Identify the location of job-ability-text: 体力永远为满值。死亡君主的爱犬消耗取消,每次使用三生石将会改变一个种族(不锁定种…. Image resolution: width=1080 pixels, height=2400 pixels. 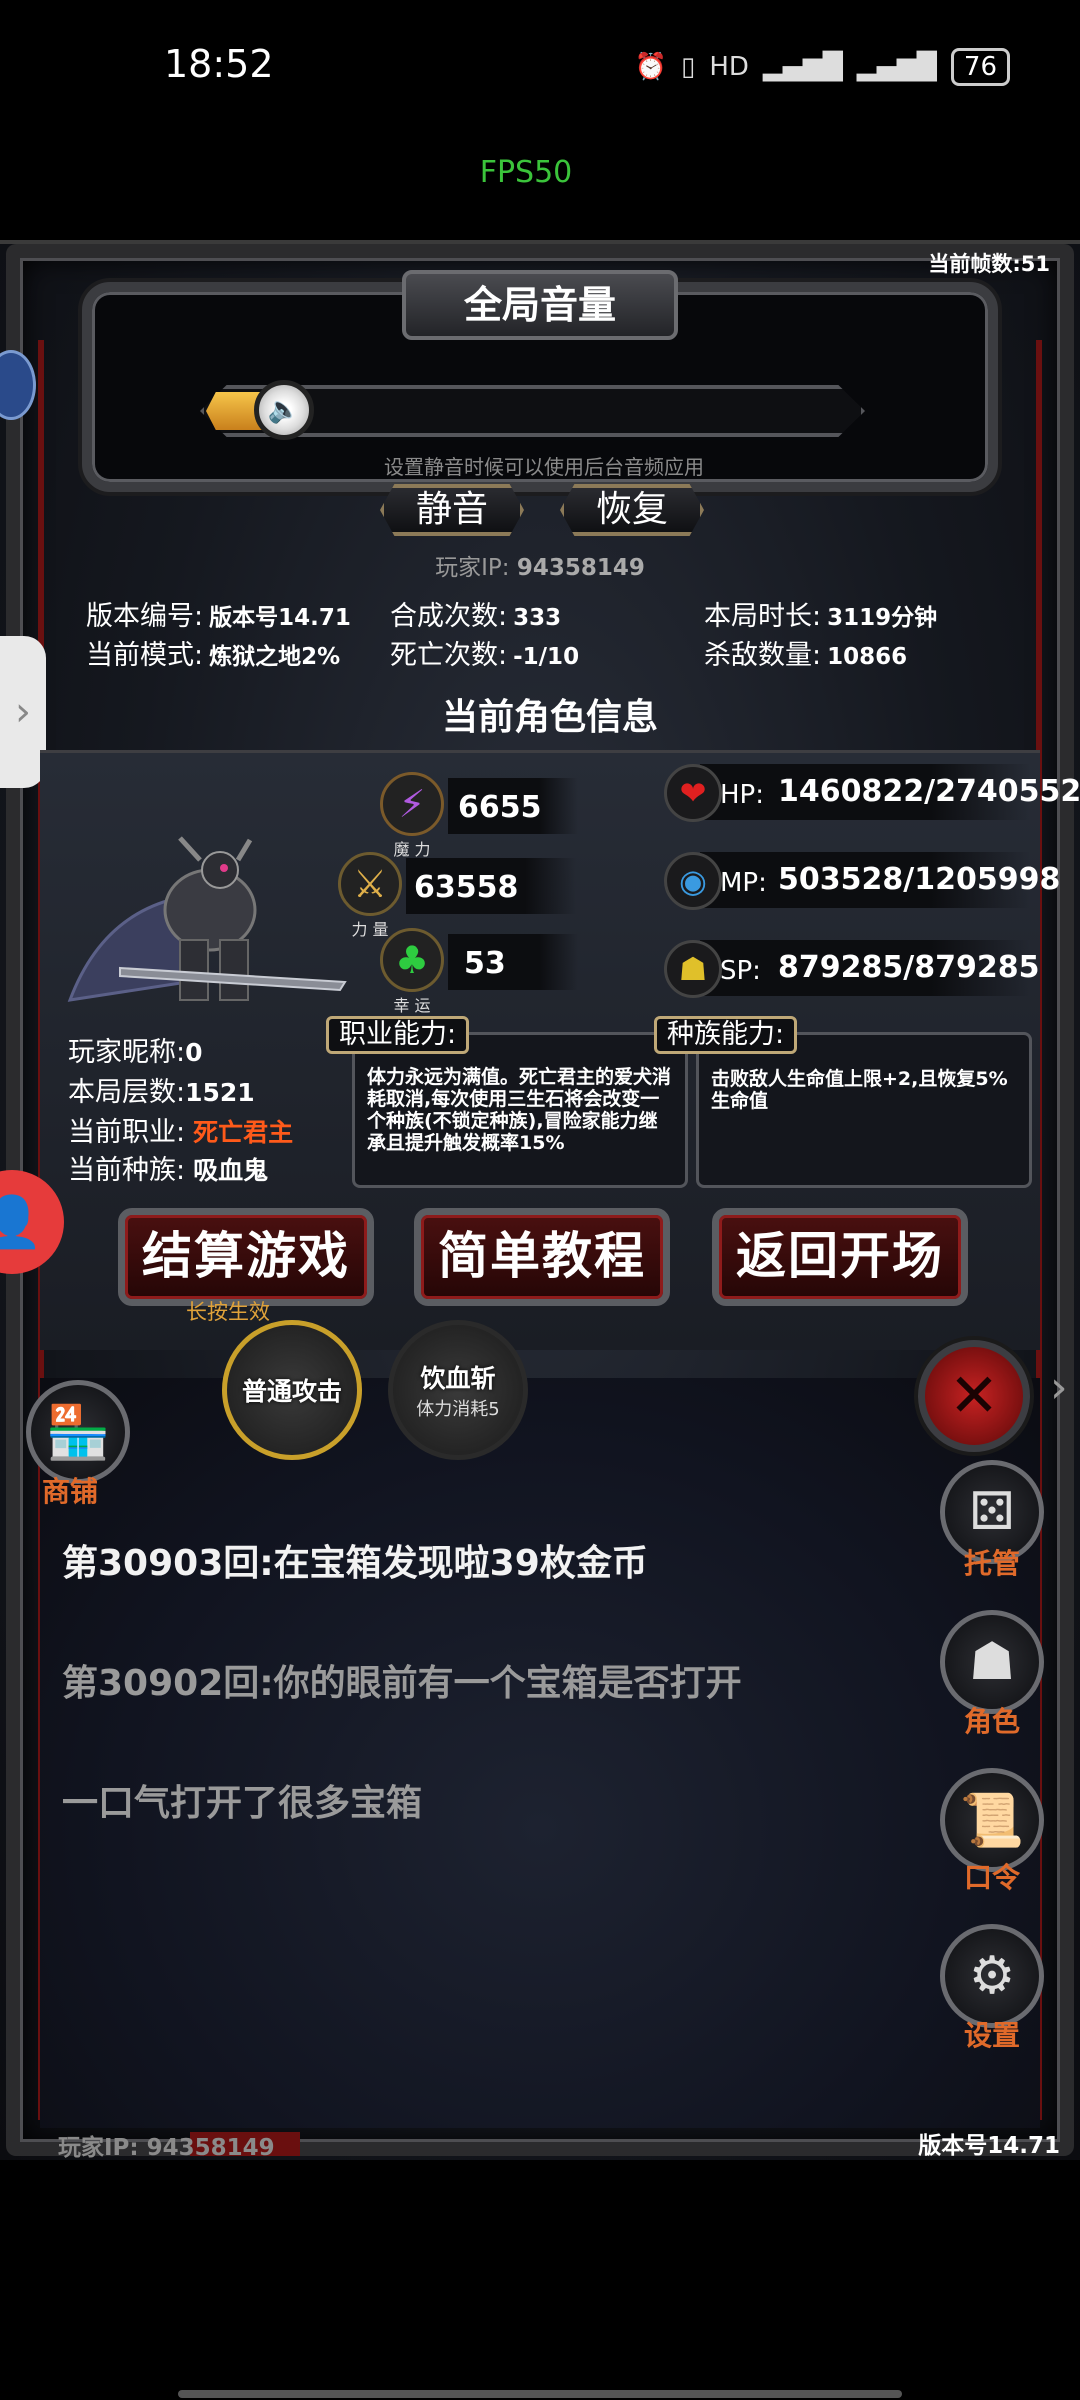
(519, 1110).